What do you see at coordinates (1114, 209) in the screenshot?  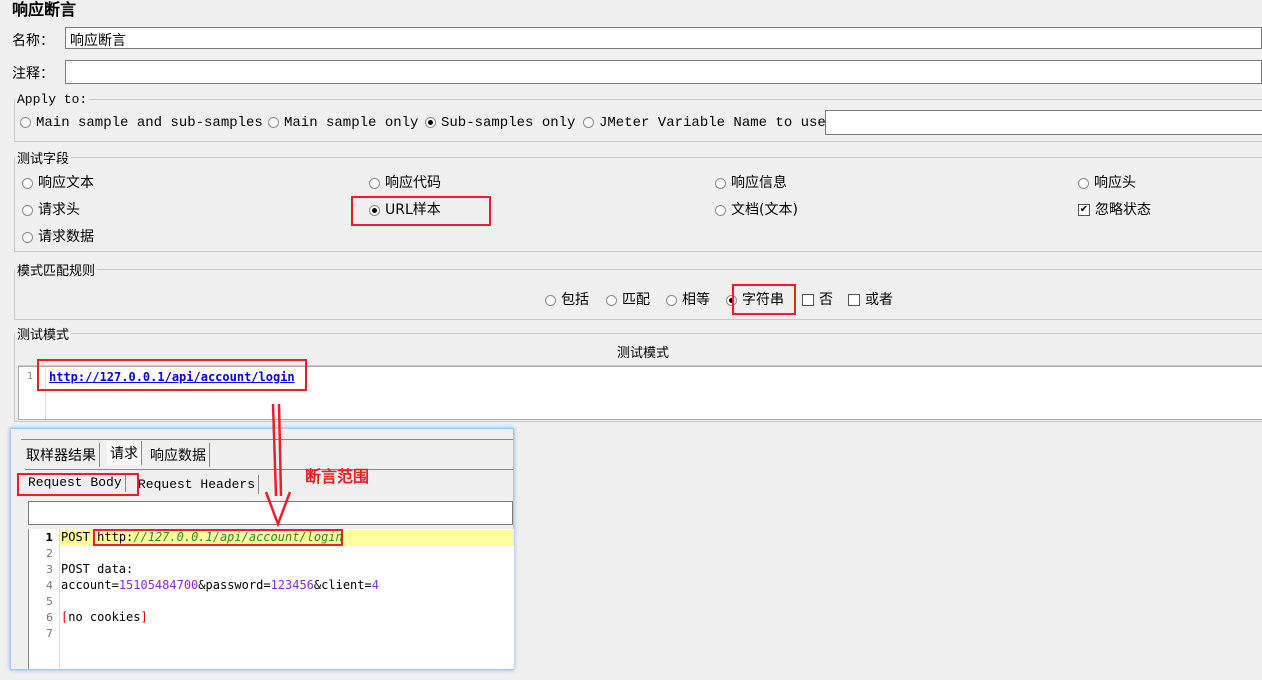 I see `ignore-status-checkbox: ✔ 忽略状态` at bounding box center [1114, 209].